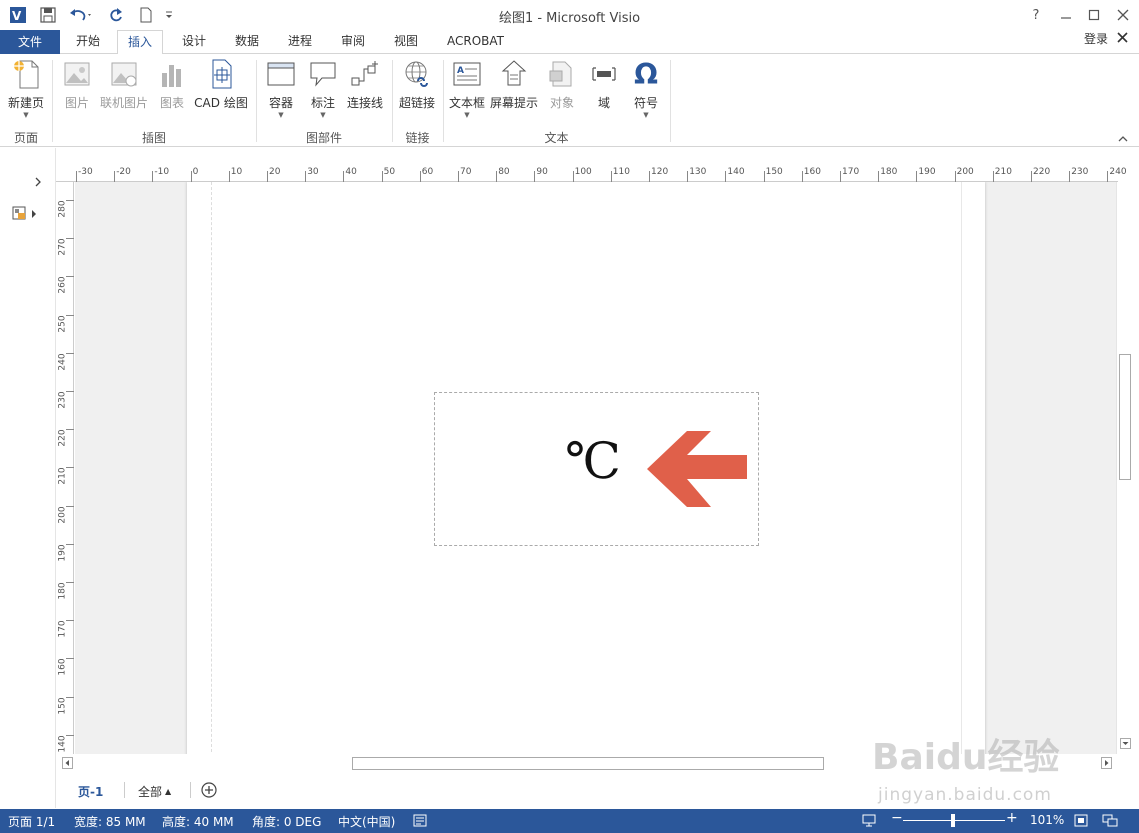 Image resolution: width=1139 pixels, height=833 pixels. I want to click on connector-button: 连接线, so click(365, 84).